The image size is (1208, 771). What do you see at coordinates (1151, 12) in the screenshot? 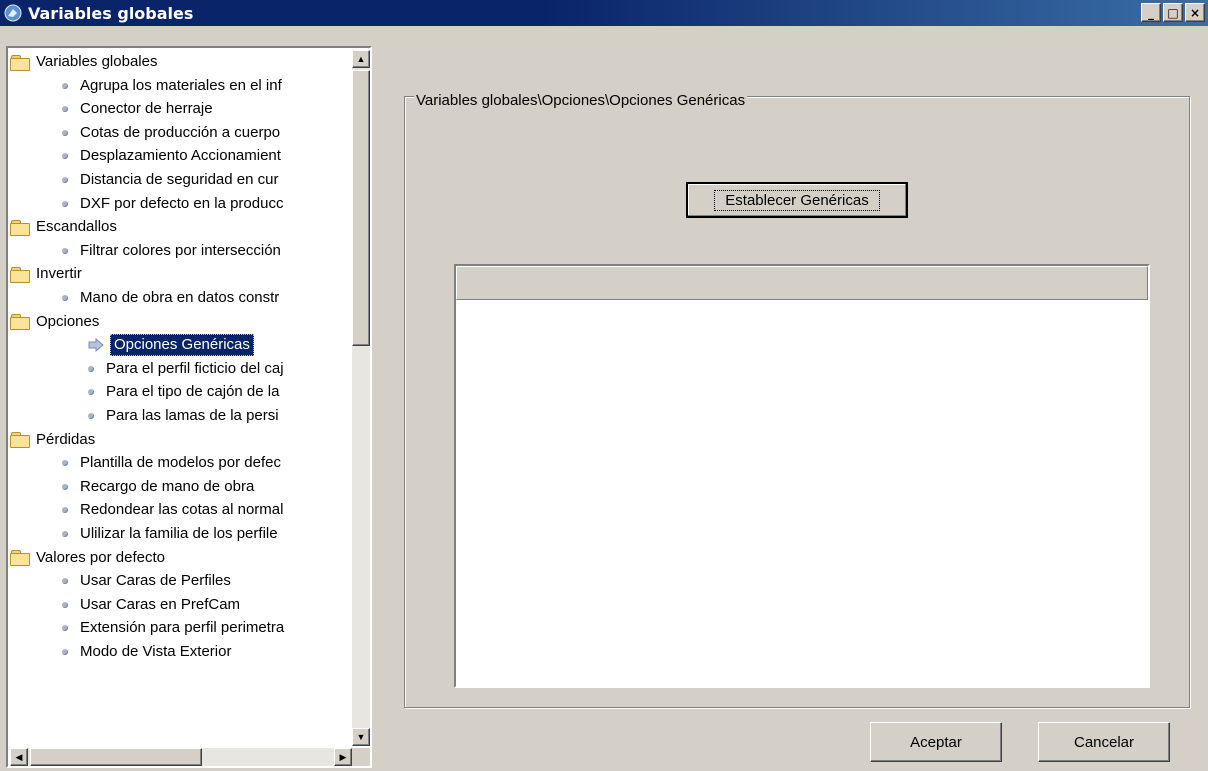
I see `minimize-button: _` at bounding box center [1151, 12].